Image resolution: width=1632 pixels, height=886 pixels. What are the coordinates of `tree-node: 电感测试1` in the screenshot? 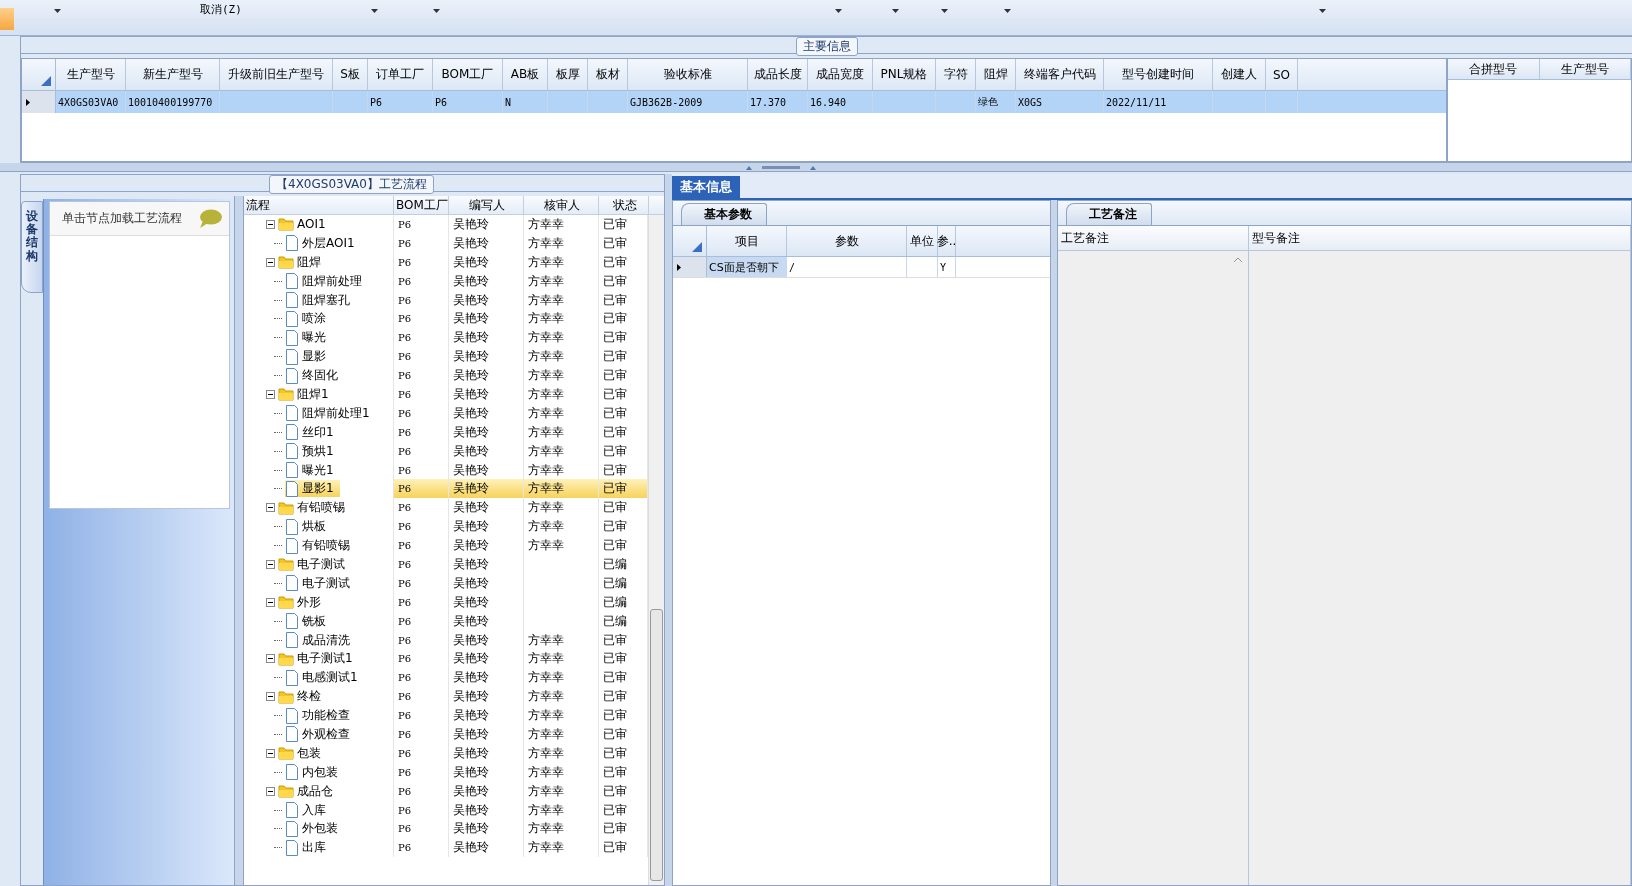 It's located at (324, 678).